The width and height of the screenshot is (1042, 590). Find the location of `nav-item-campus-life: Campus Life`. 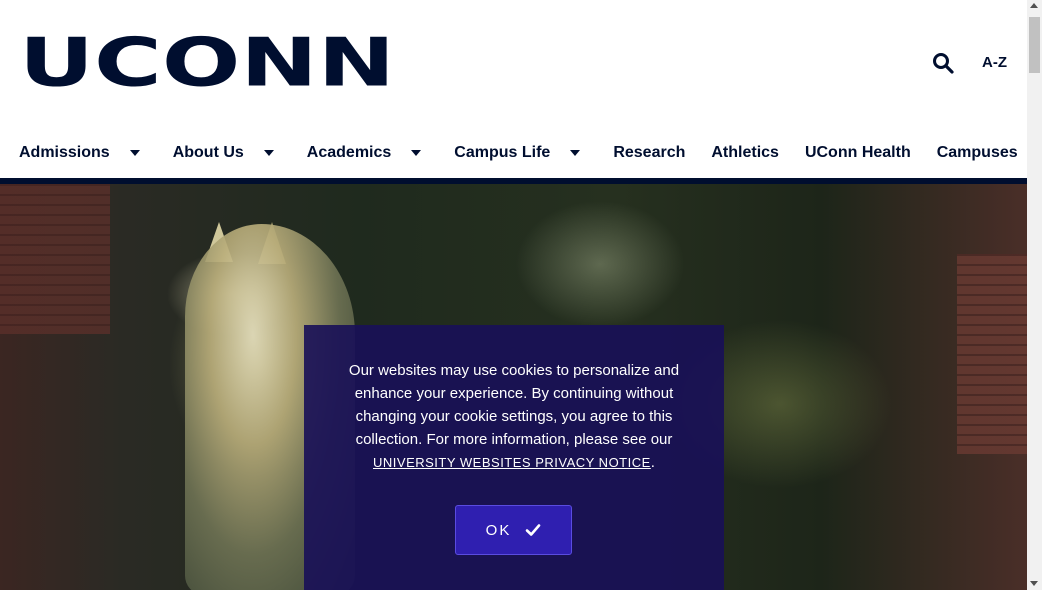

nav-item-campus-life: Campus Life is located at coordinates (520, 153).